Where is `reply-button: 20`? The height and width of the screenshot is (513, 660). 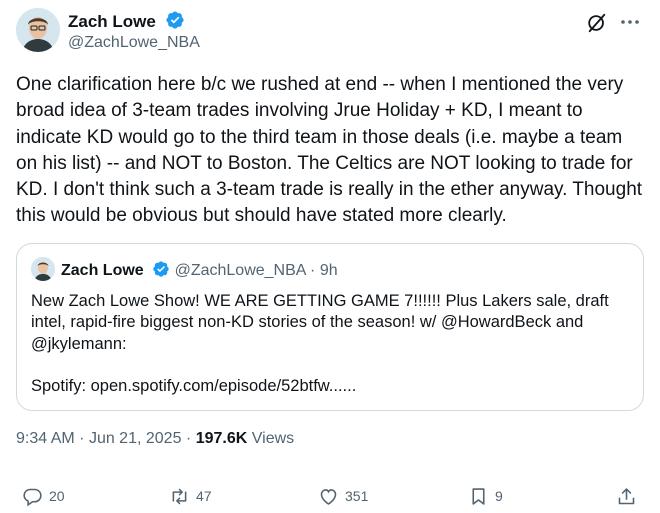 reply-button: 20 is located at coordinates (43, 496).